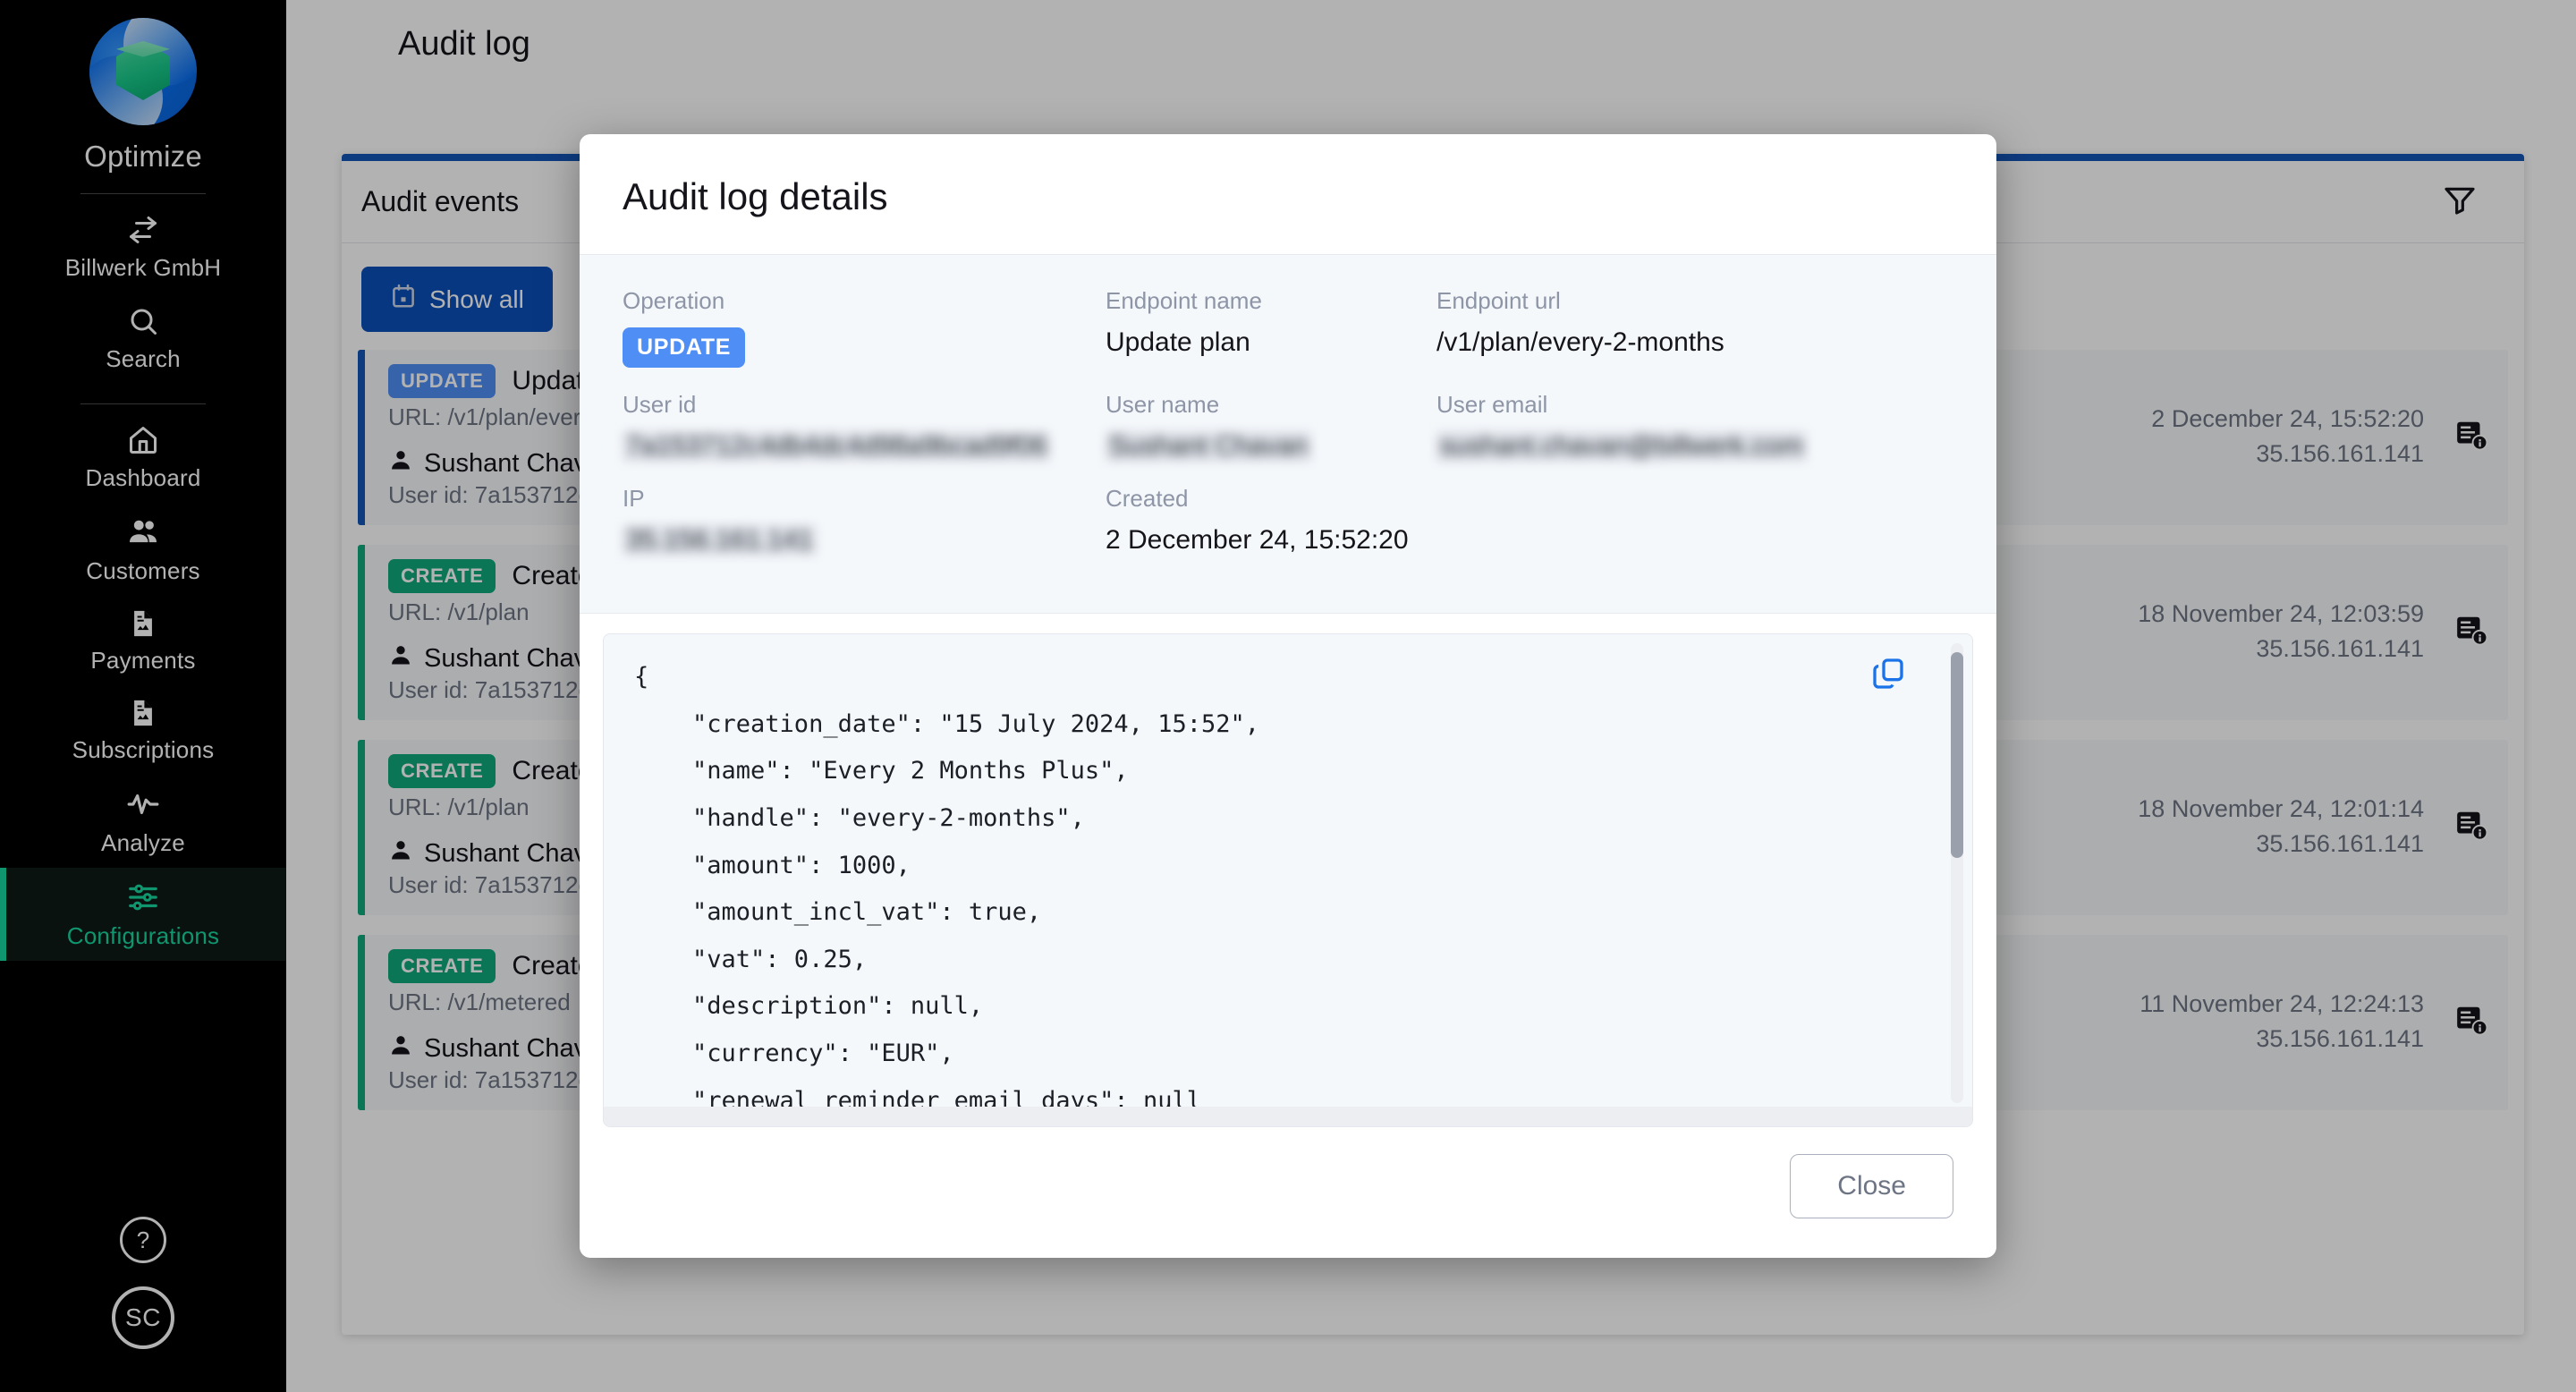  What do you see at coordinates (674, 300) in the screenshot?
I see `field-label: Operation` at bounding box center [674, 300].